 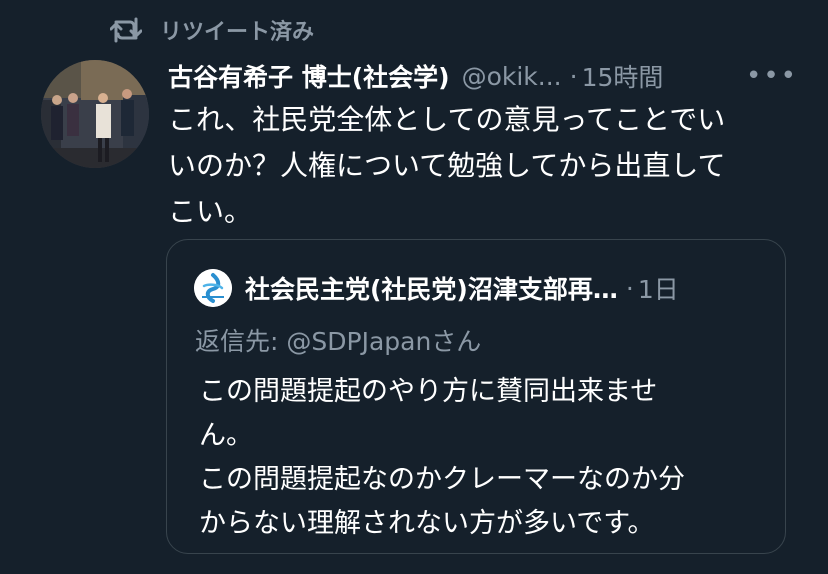 I want to click on retweet-label: リツイート済み, so click(x=237, y=32).